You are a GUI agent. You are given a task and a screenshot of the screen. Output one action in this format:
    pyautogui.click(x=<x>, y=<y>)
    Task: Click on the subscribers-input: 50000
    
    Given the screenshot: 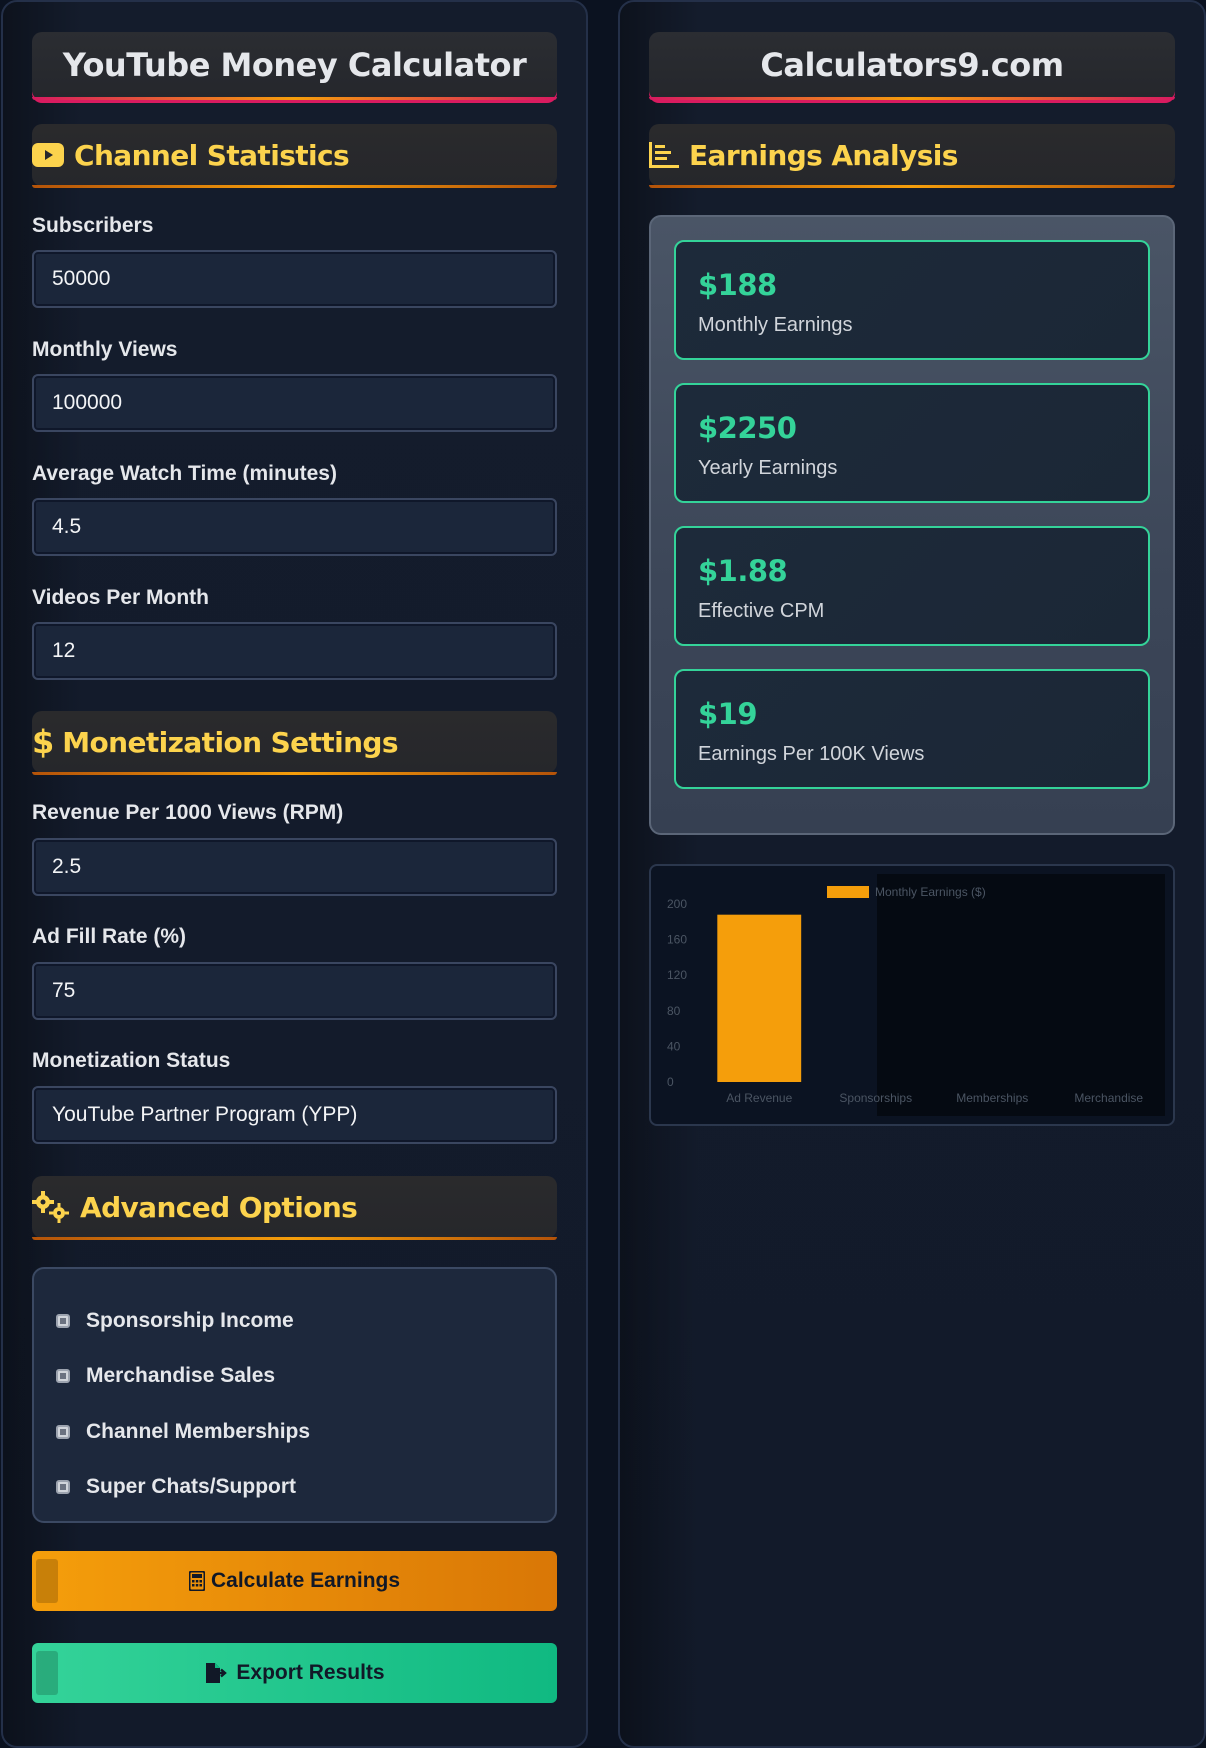 What is the action you would take?
    pyautogui.click(x=294, y=279)
    